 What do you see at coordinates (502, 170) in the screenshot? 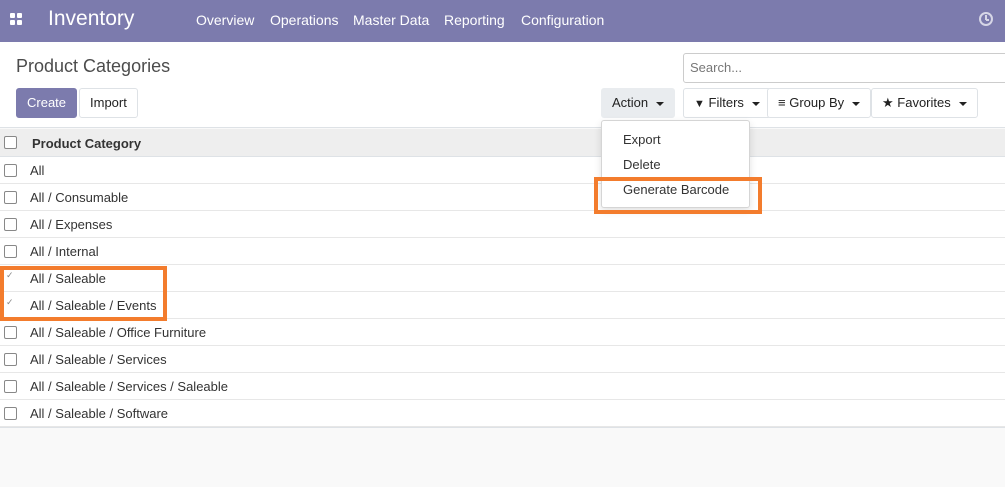
I see `table-row: All` at bounding box center [502, 170].